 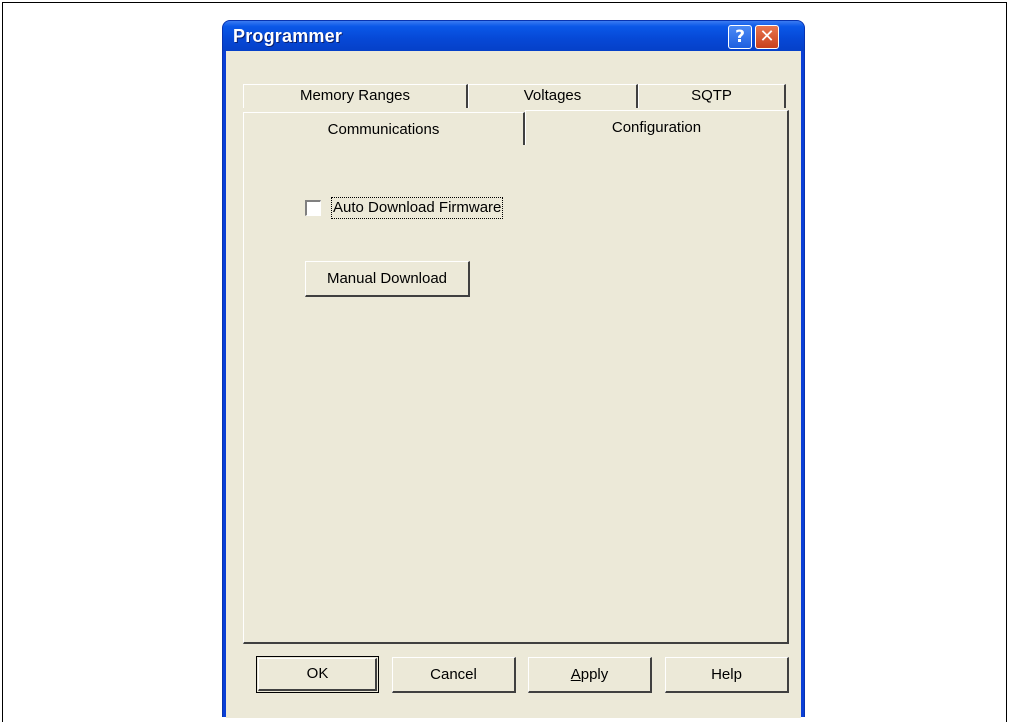 I want to click on cancel-label: Cancel, so click(x=453, y=674).